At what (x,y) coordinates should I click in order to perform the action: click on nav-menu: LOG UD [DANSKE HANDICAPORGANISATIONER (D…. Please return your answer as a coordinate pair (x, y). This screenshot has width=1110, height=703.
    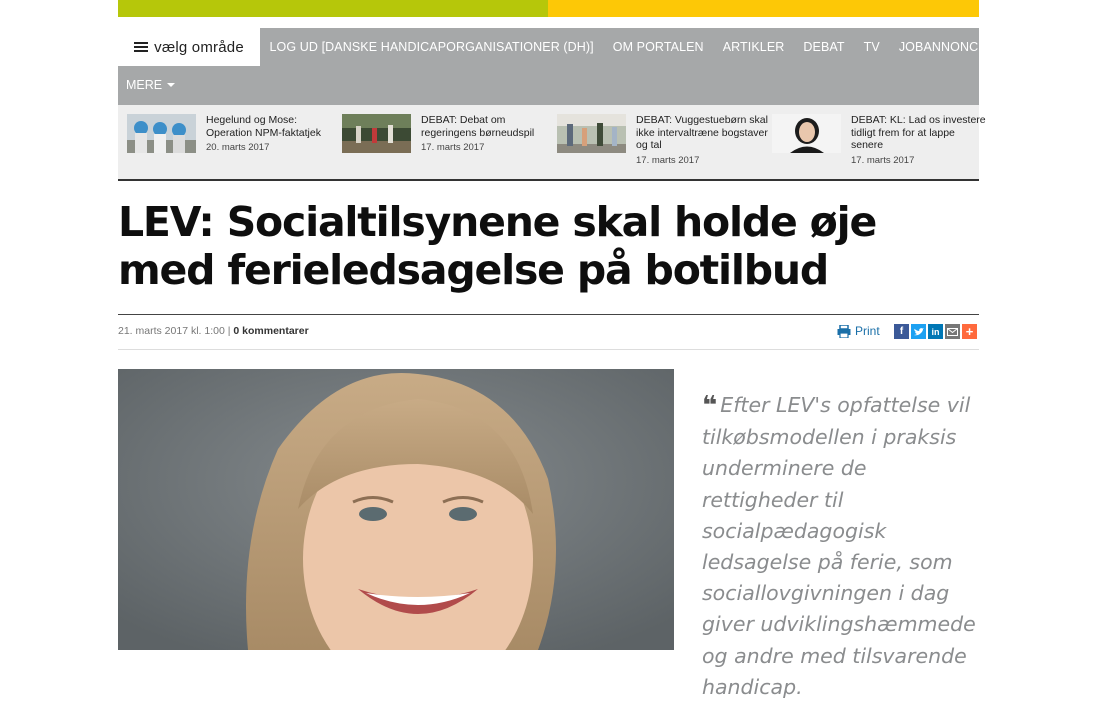
    Looking at the image, I should click on (674, 47).